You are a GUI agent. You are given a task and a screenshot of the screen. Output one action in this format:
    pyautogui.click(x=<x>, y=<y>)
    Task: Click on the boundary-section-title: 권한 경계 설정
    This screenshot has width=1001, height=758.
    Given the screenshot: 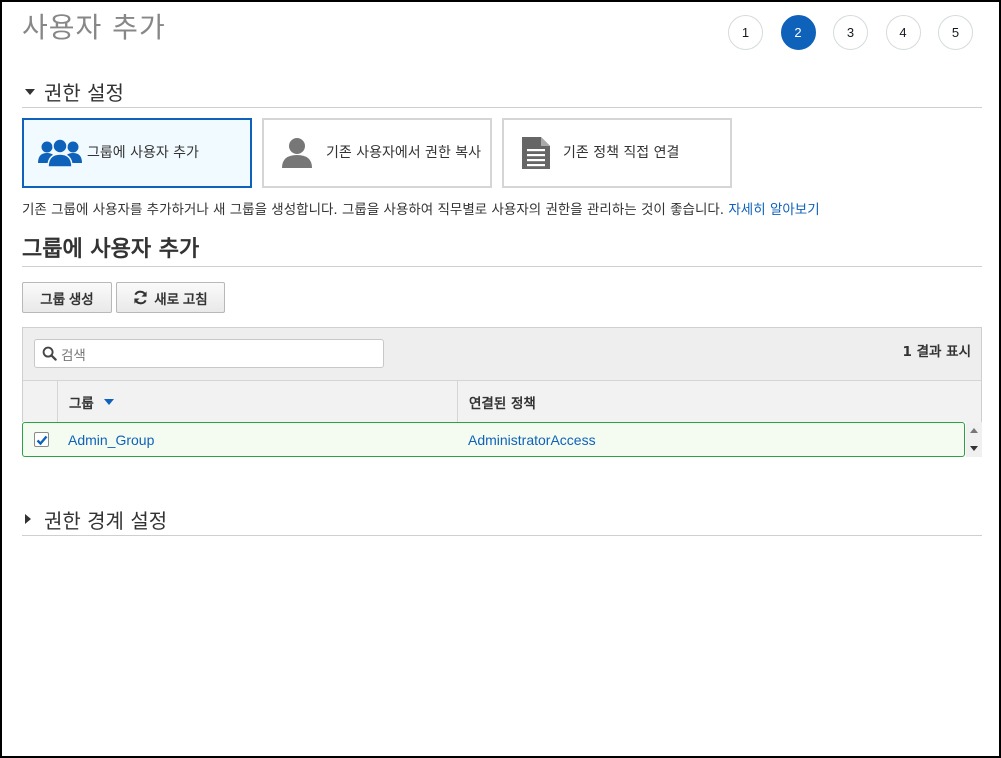 What is the action you would take?
    pyautogui.click(x=106, y=520)
    